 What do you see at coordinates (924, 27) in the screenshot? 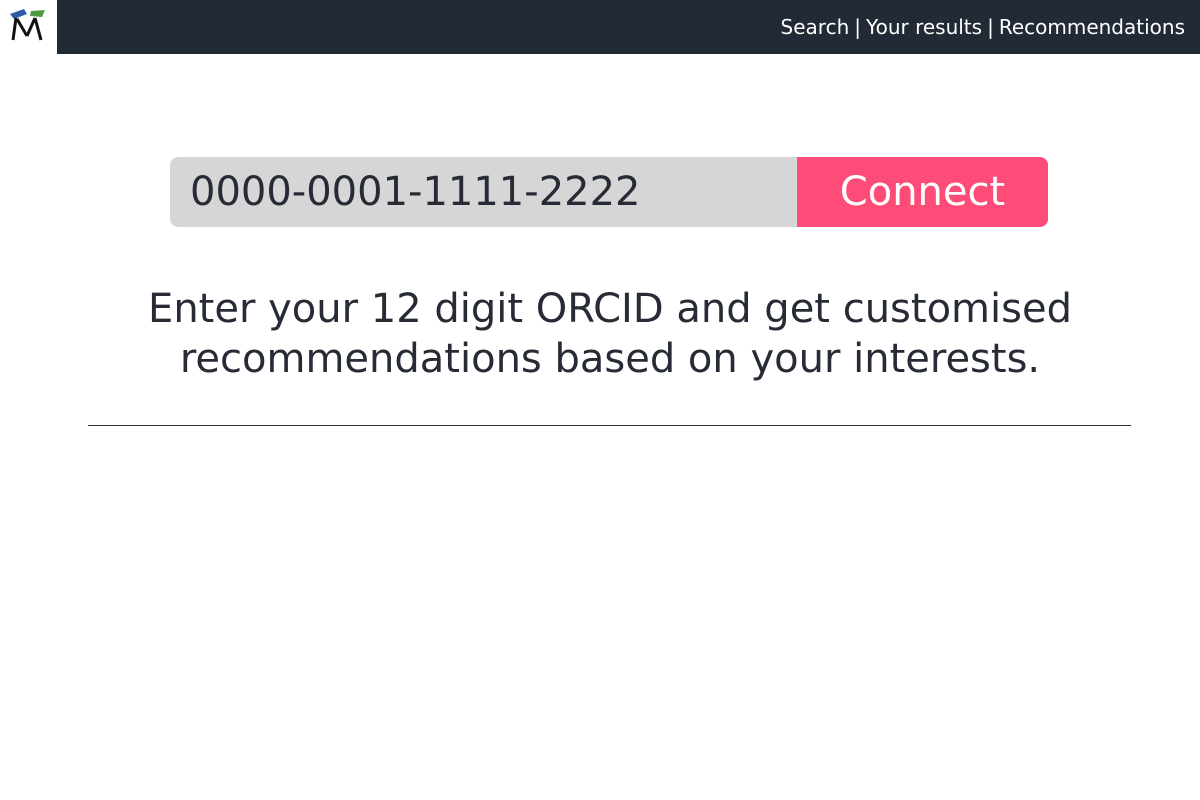
I see `nav-link-your-results: Your results` at bounding box center [924, 27].